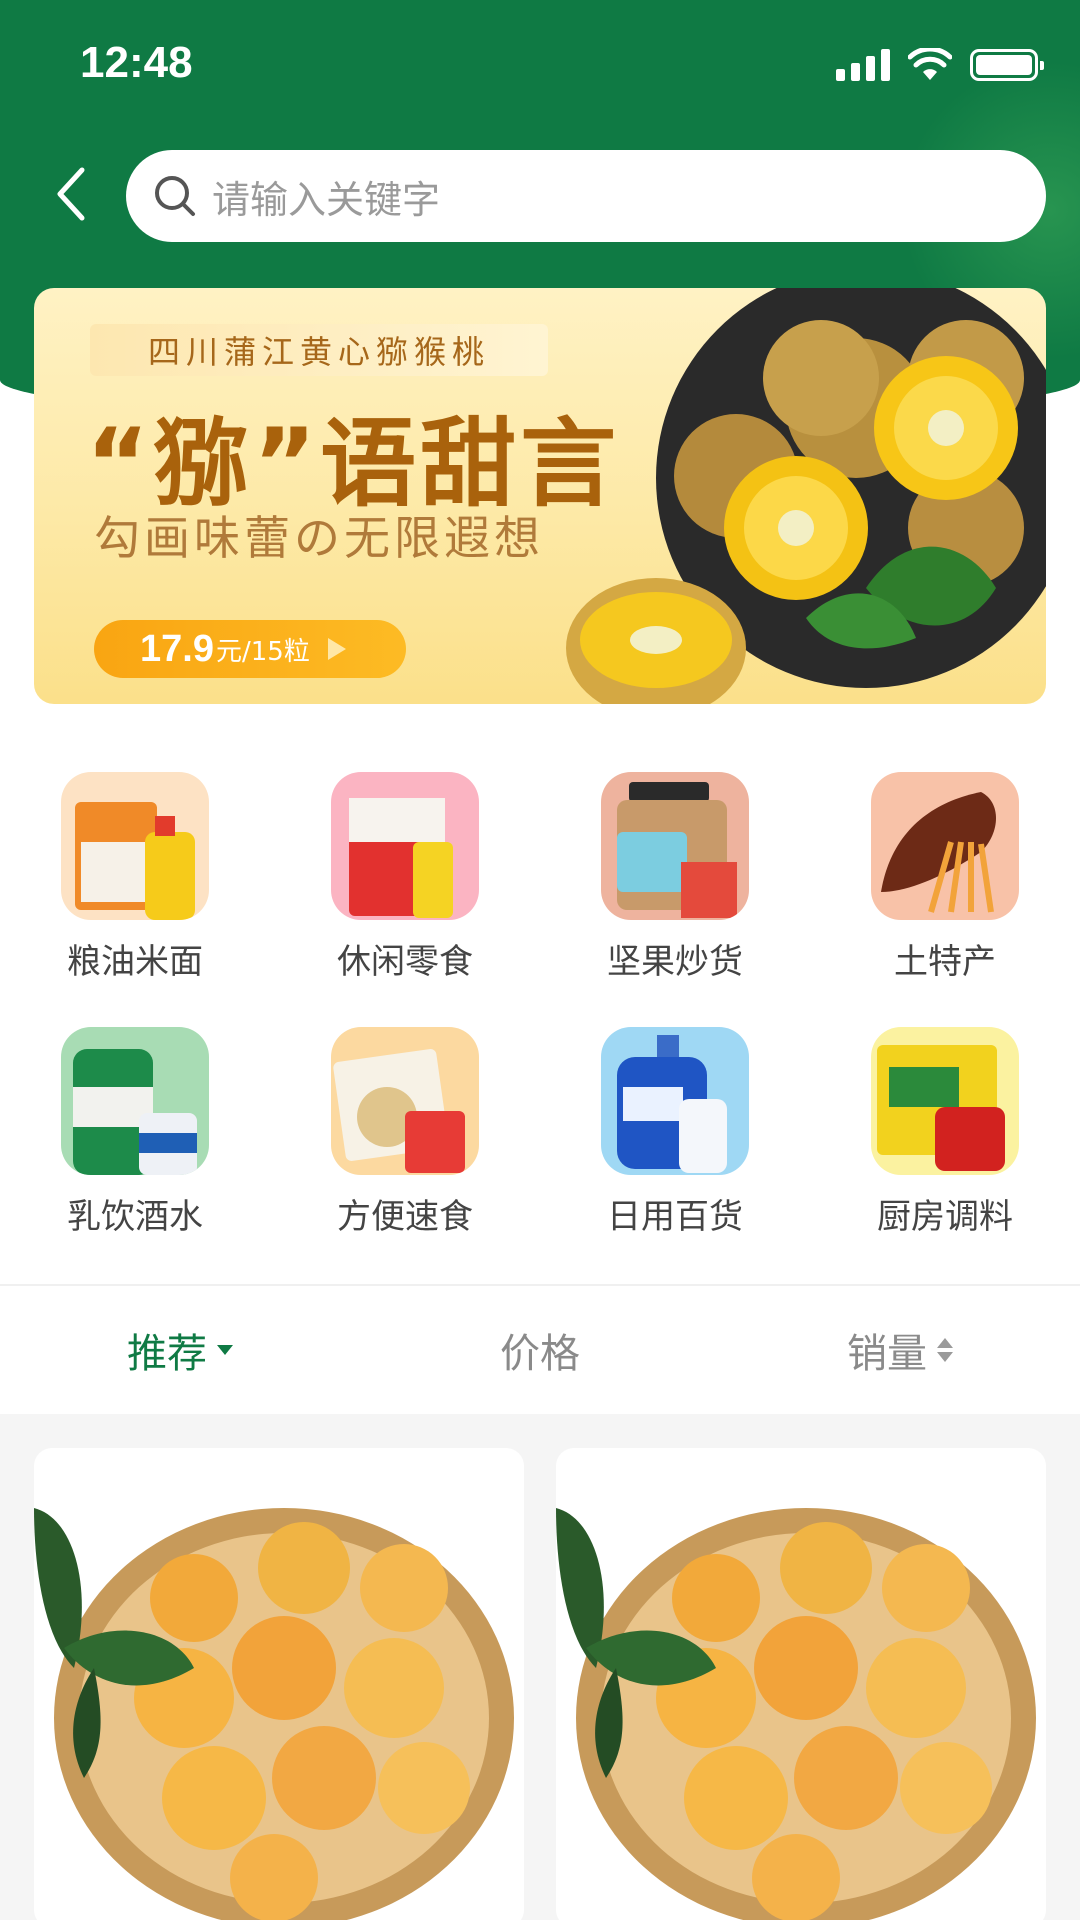 The width and height of the screenshot is (1080, 1920). What do you see at coordinates (326, 199) in the screenshot?
I see `search-placeholder: 请输入关键字` at bounding box center [326, 199].